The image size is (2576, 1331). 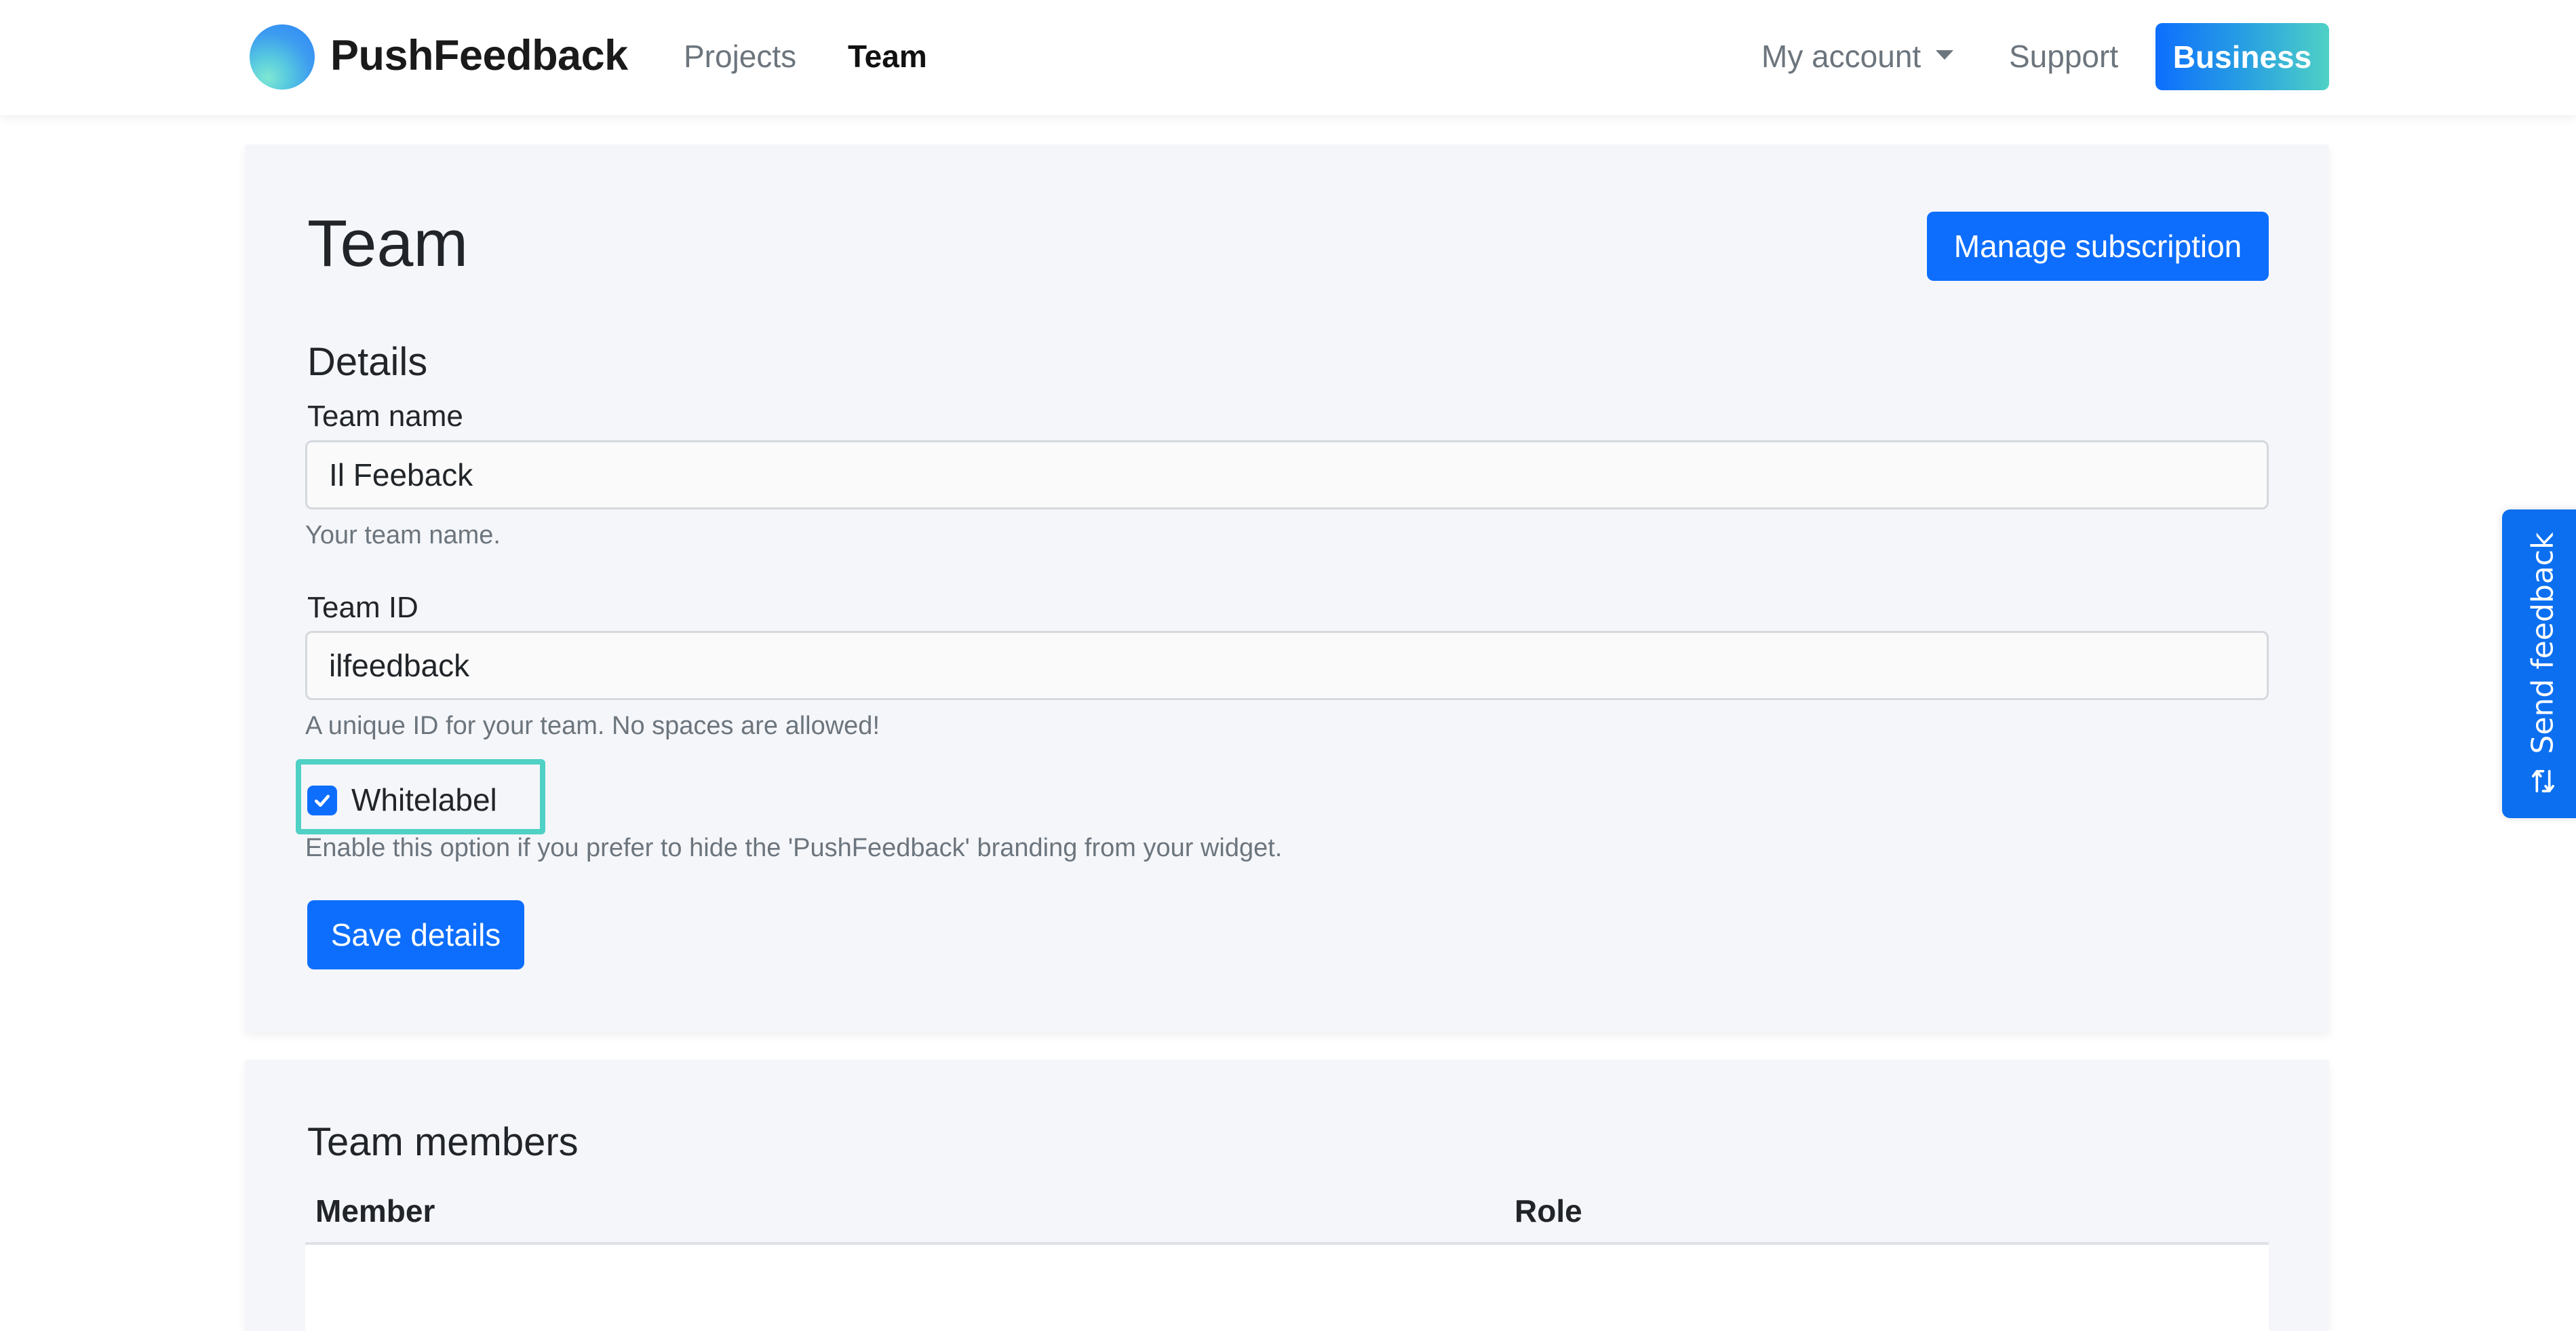 What do you see at coordinates (1287, 1288) in the screenshot?
I see `table-row` at bounding box center [1287, 1288].